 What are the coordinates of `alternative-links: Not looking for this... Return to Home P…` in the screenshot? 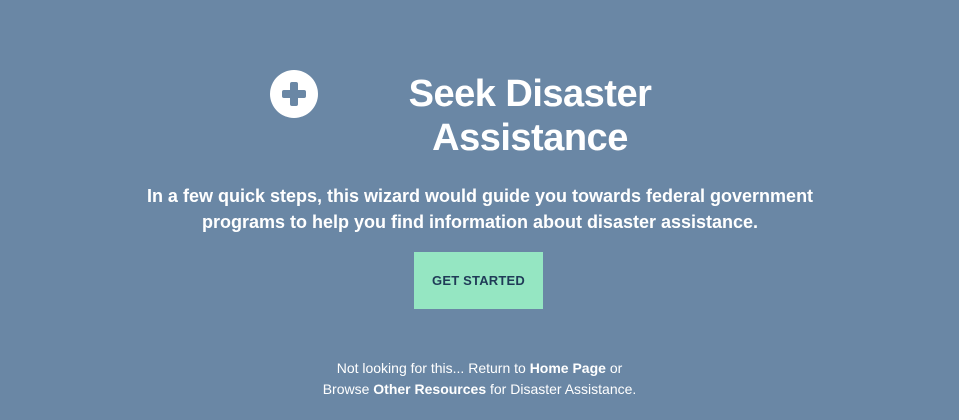 It's located at (479, 379).